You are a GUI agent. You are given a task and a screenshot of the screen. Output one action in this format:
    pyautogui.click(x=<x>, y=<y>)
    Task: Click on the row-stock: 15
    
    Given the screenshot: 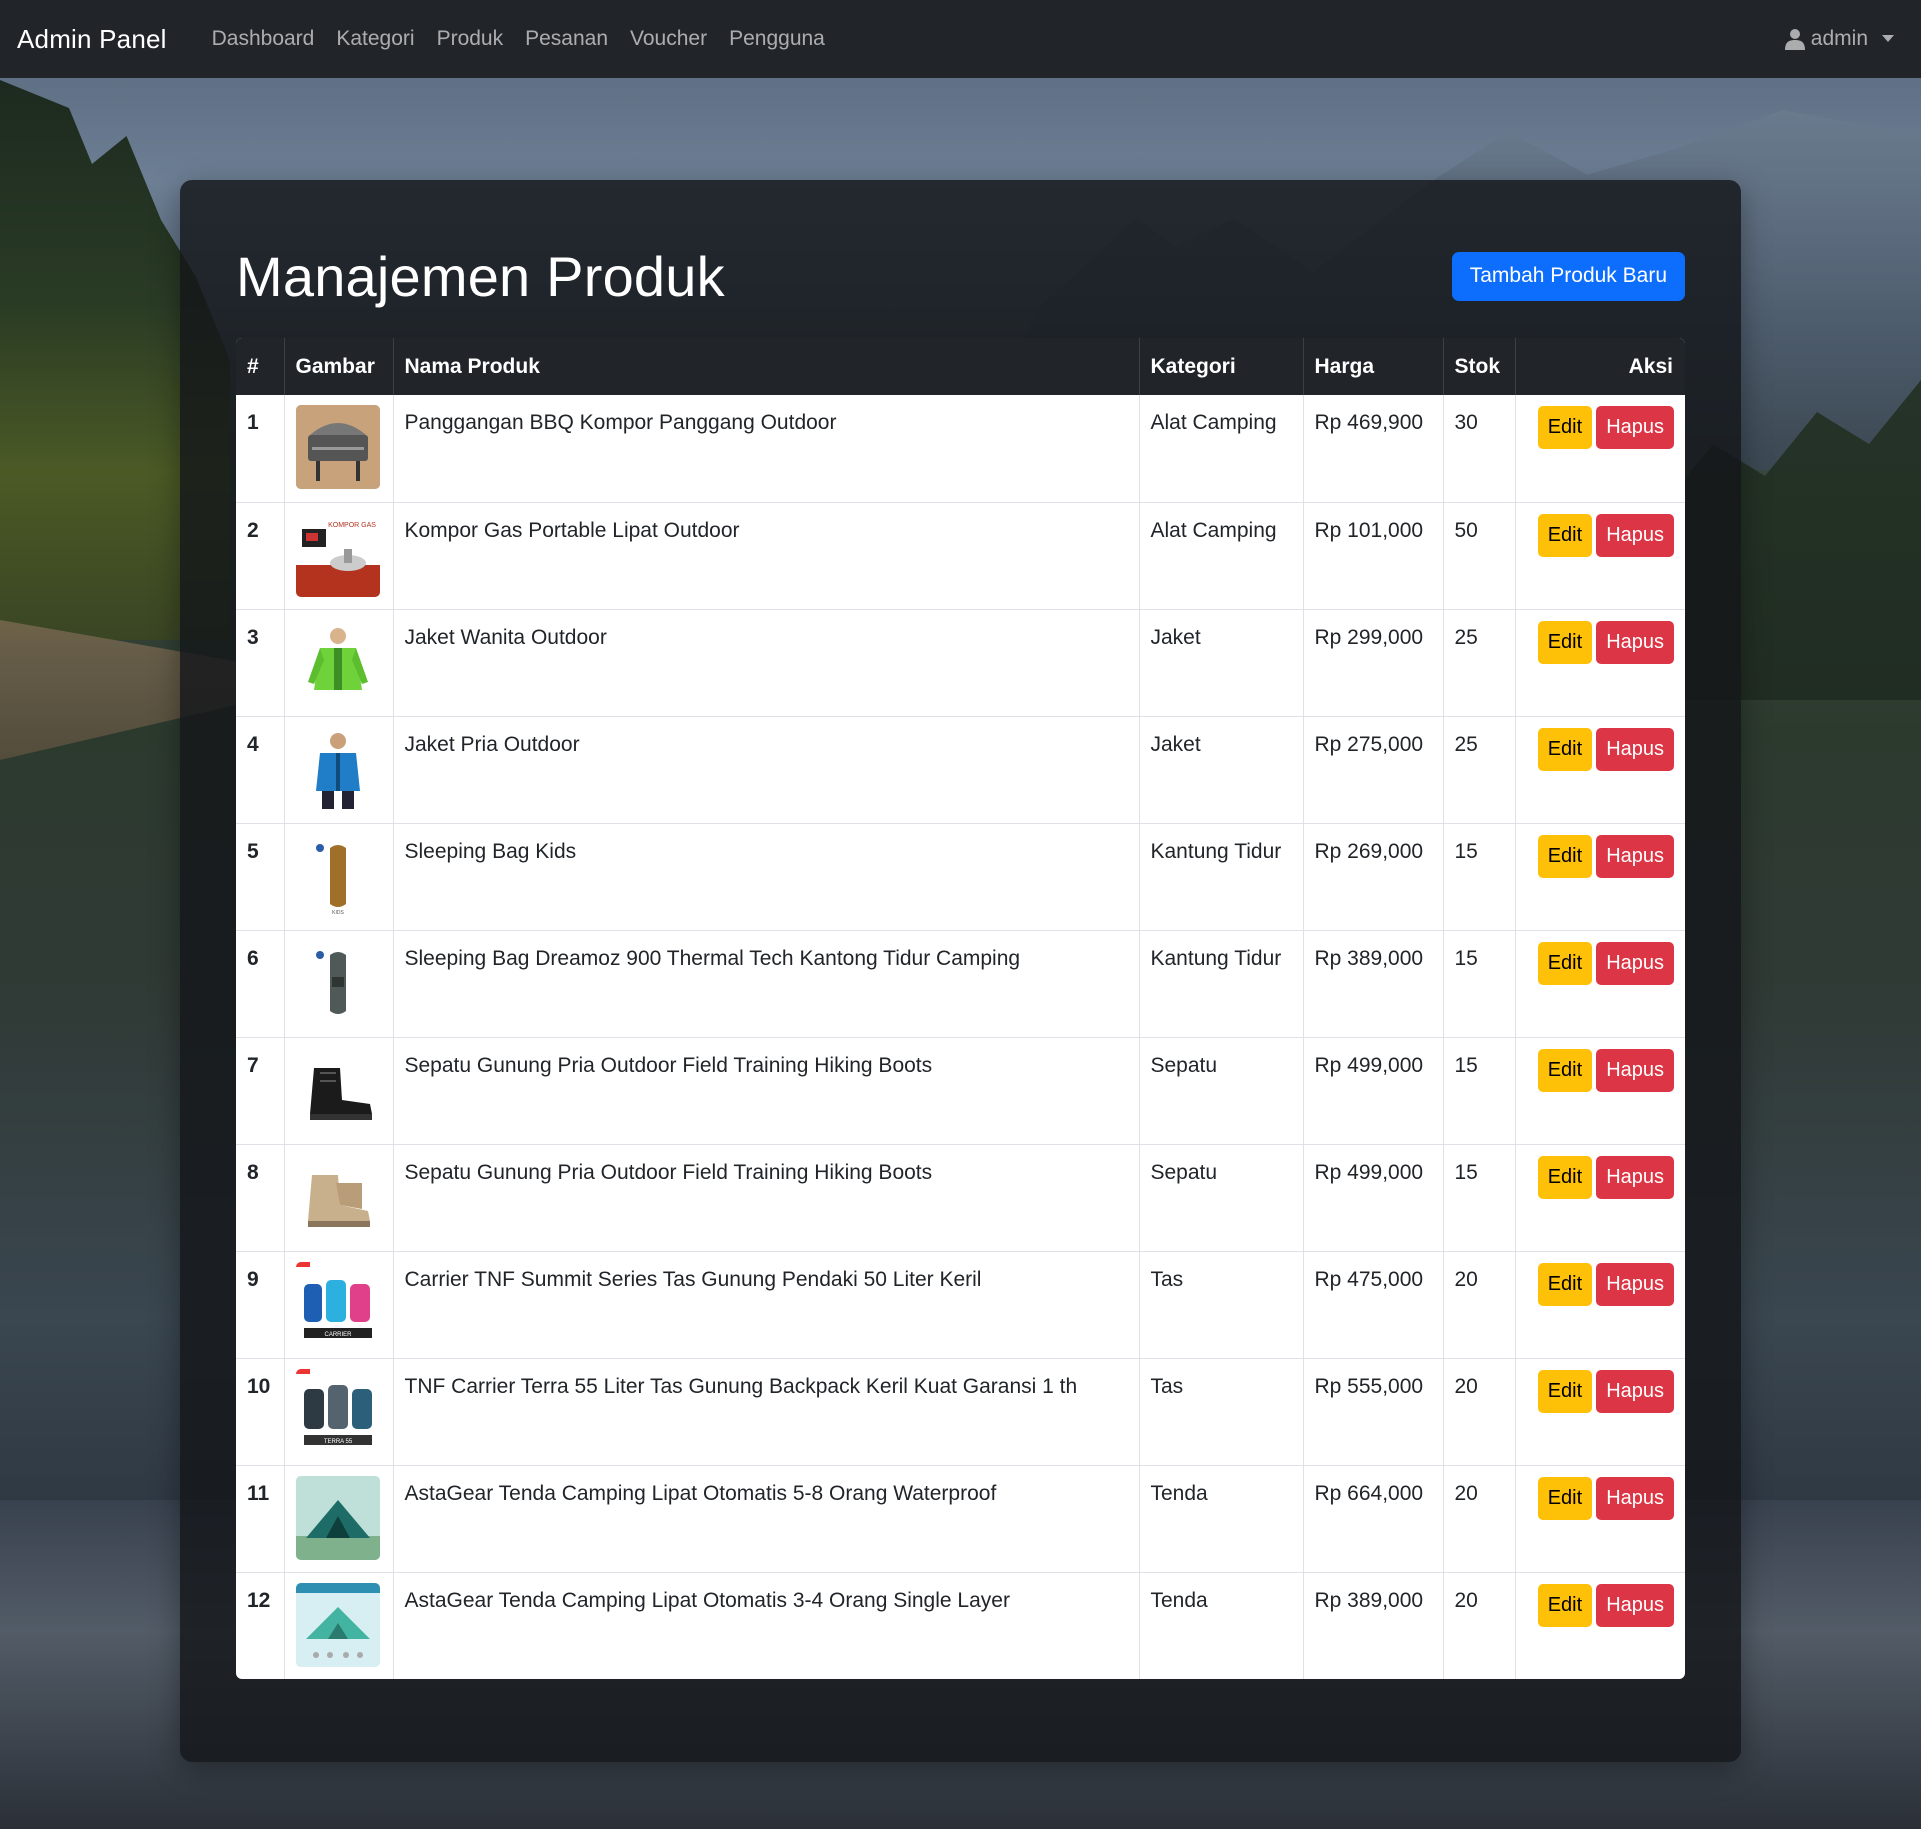 What is the action you would take?
    pyautogui.click(x=1479, y=1198)
    